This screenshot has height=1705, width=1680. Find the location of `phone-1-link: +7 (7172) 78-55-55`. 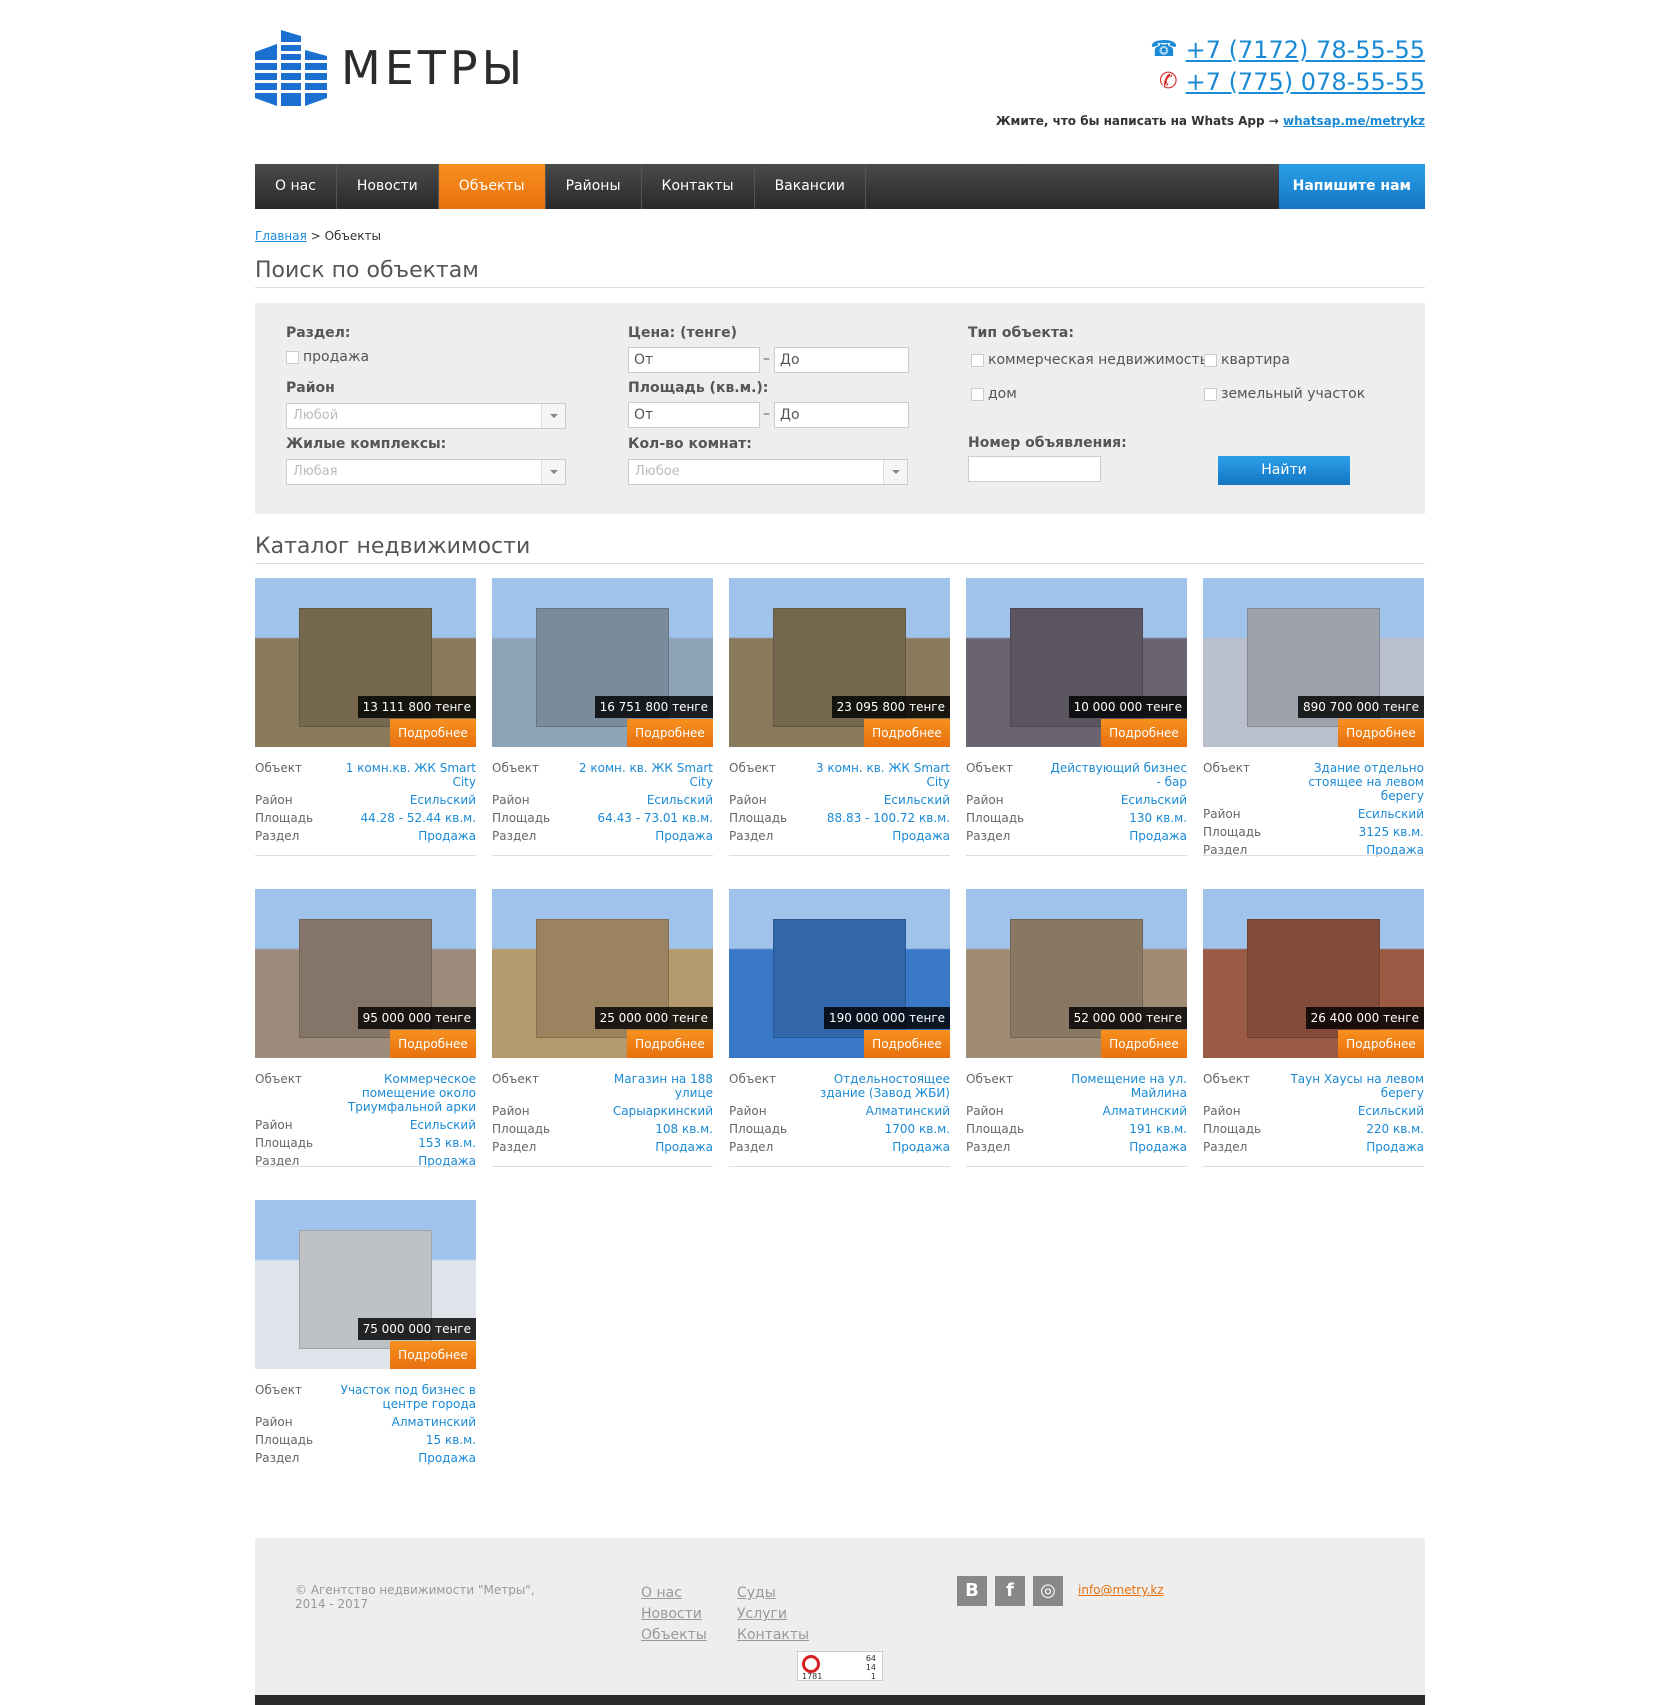

phone-1-link: +7 (7172) 78-55-55 is located at coordinates (1305, 50).